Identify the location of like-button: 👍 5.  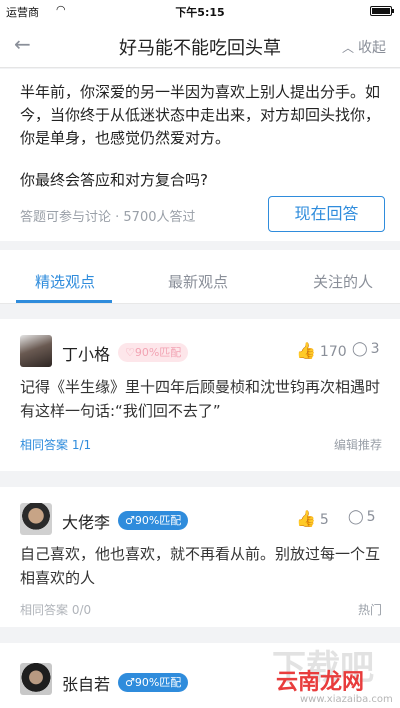
(312, 518).